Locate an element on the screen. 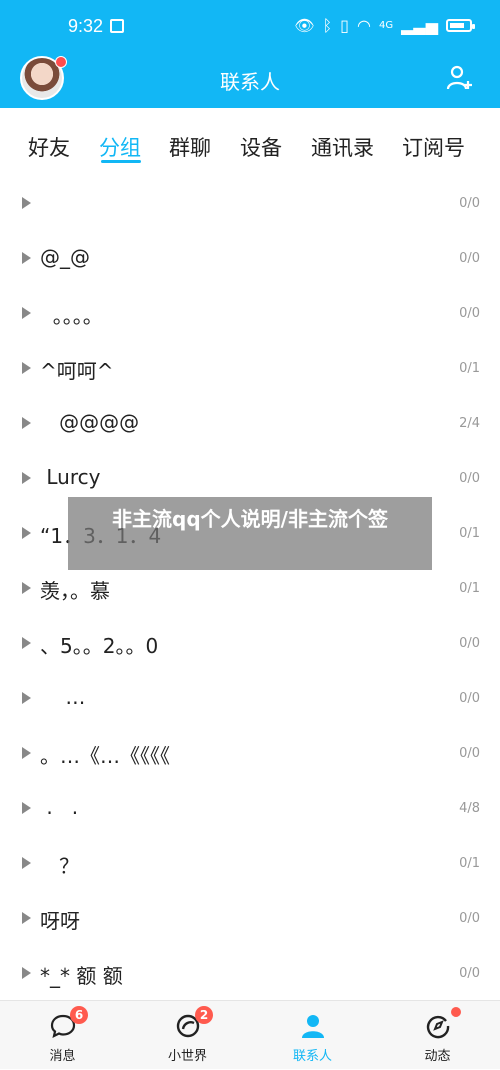 Image resolution: width=500 pixels, height=1070 pixels. nav-label: 联系人 is located at coordinates (312, 1056).